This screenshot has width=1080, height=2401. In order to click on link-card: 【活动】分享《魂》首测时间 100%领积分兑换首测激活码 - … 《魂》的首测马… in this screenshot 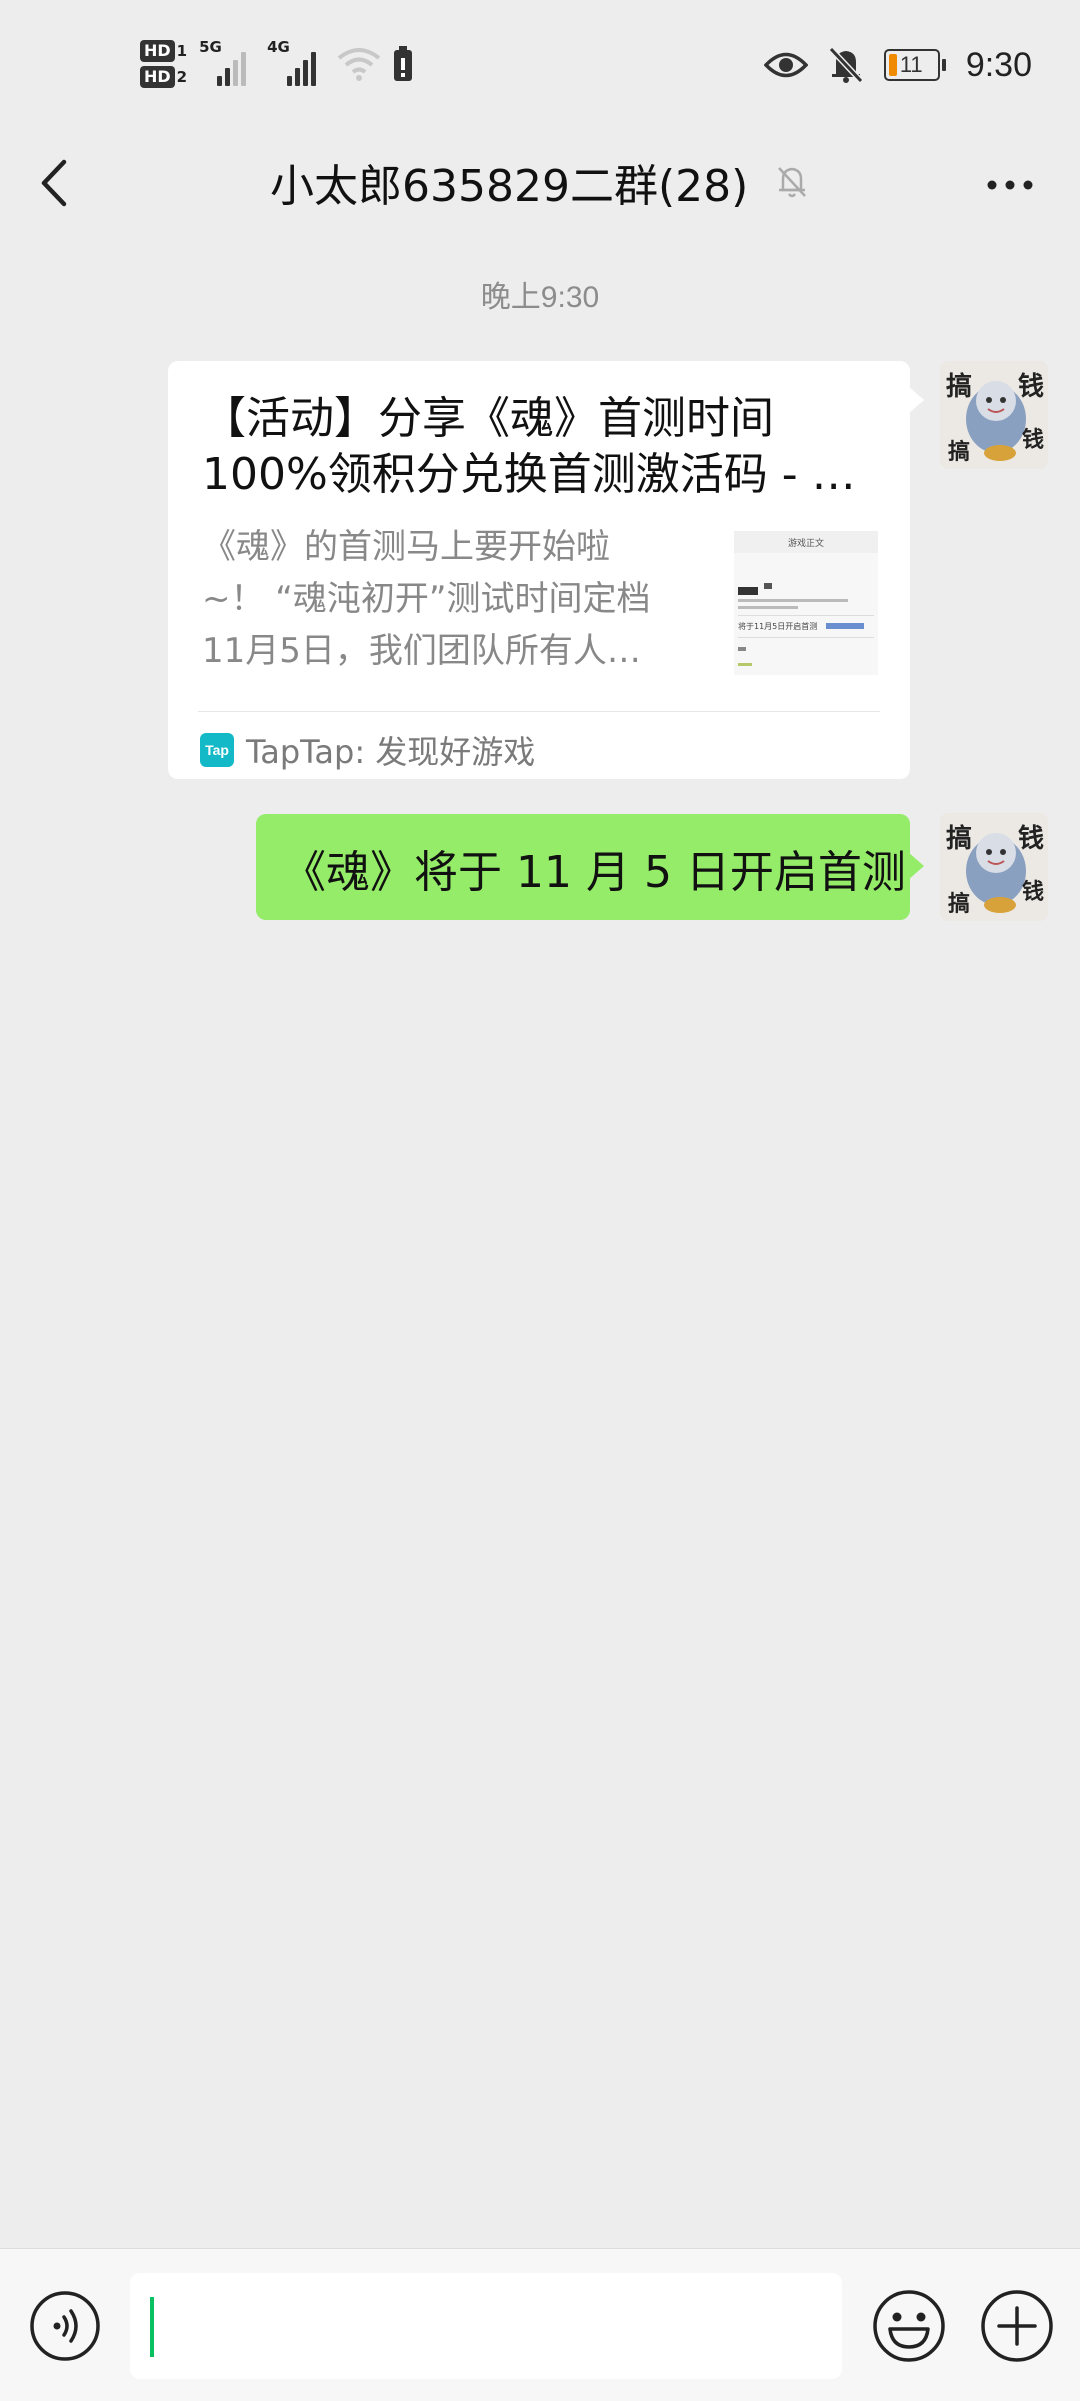, I will do `click(539, 570)`.